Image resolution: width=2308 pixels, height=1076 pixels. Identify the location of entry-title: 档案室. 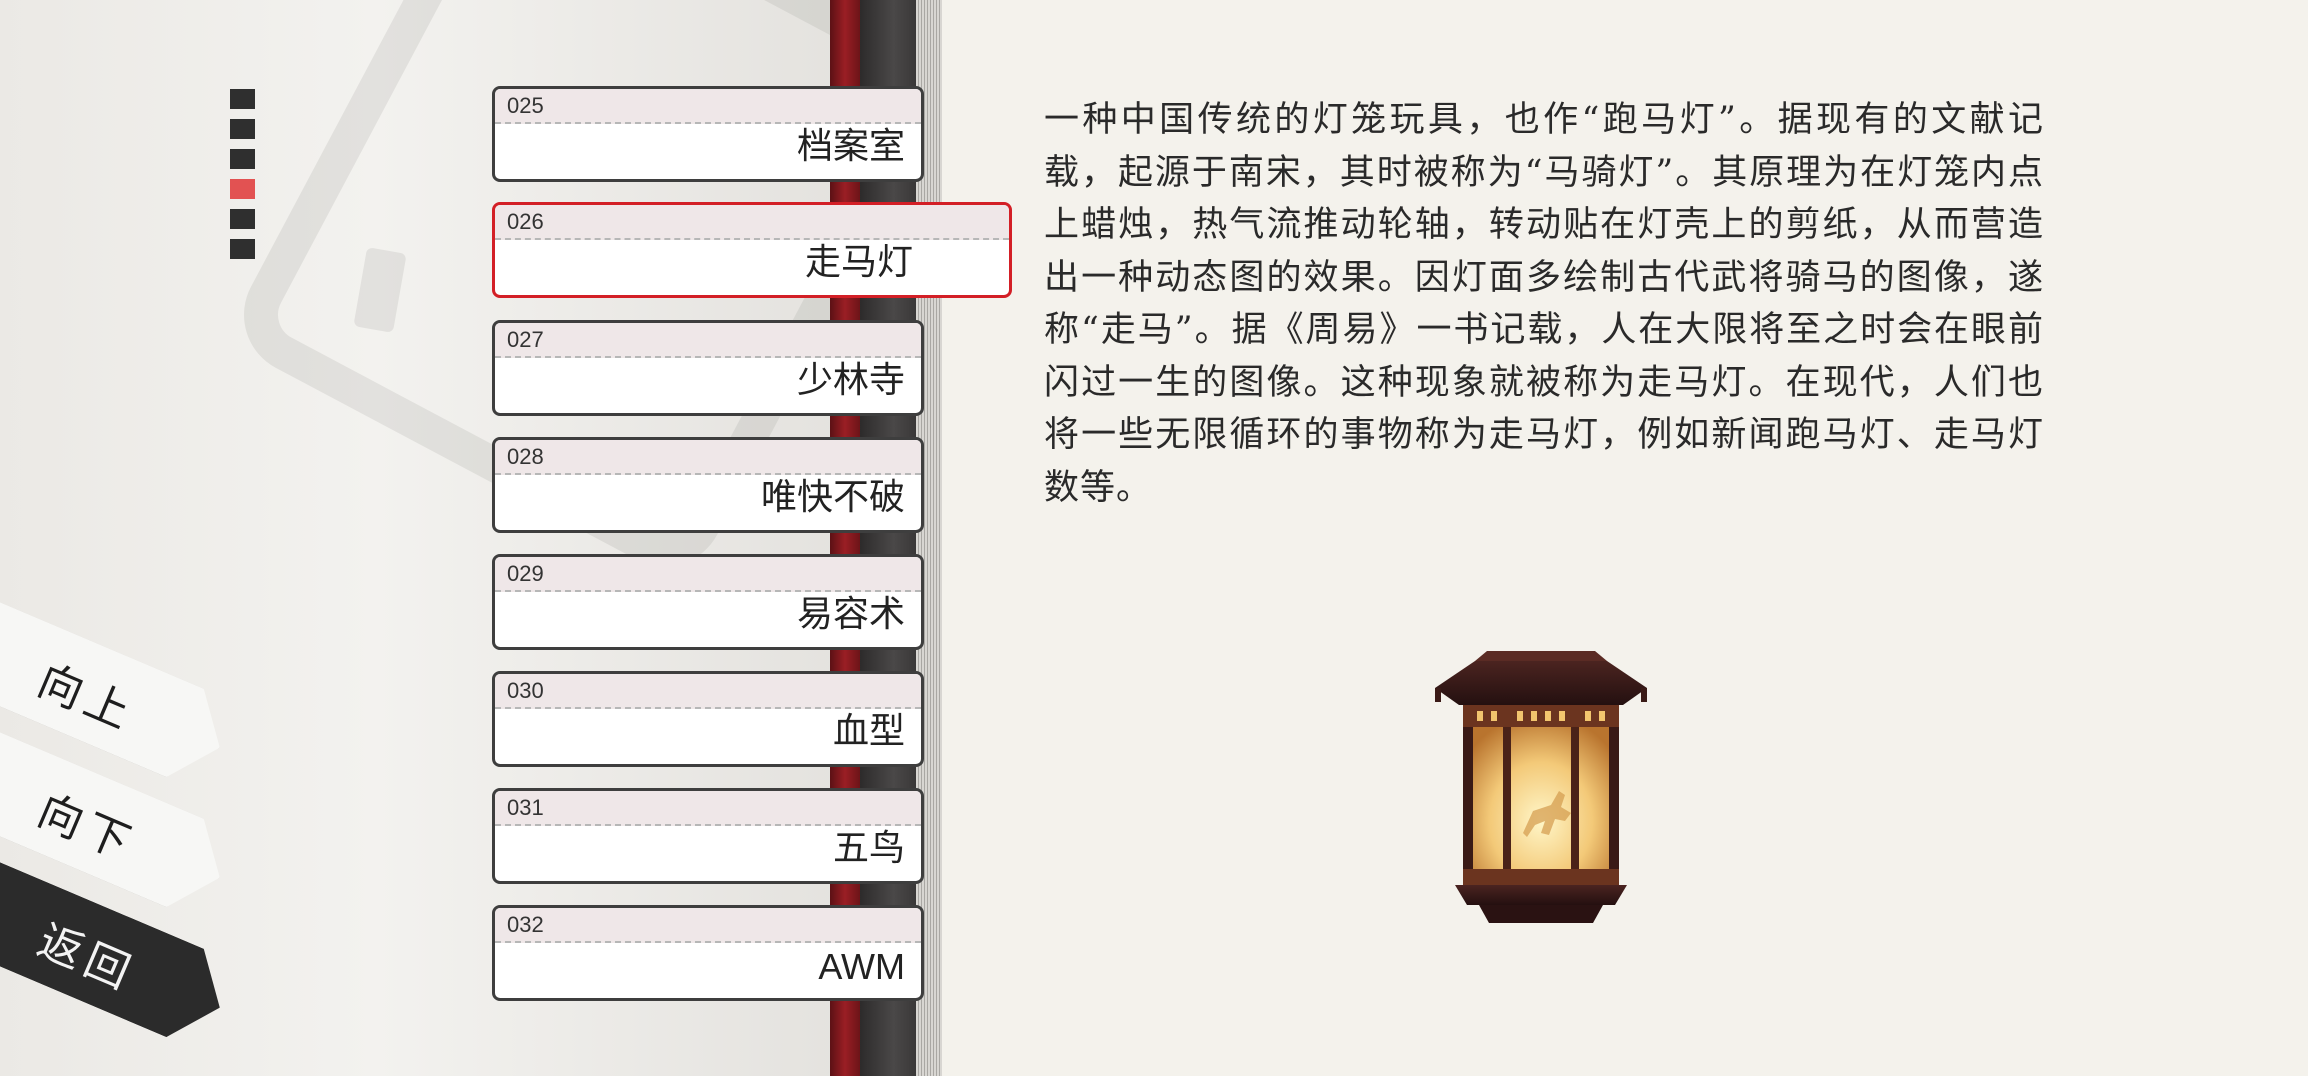
(850, 146).